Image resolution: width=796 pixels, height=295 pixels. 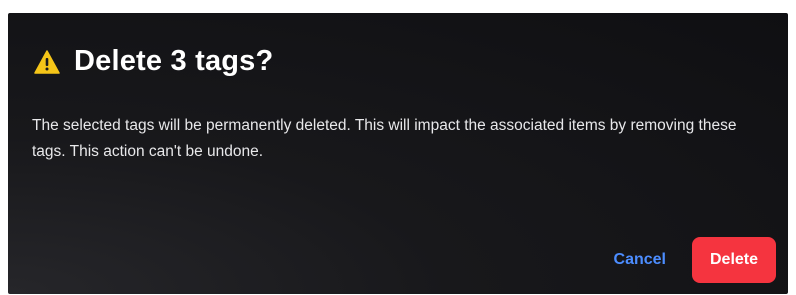 I want to click on dialog-actions: Cancel Delete, so click(x=695, y=260).